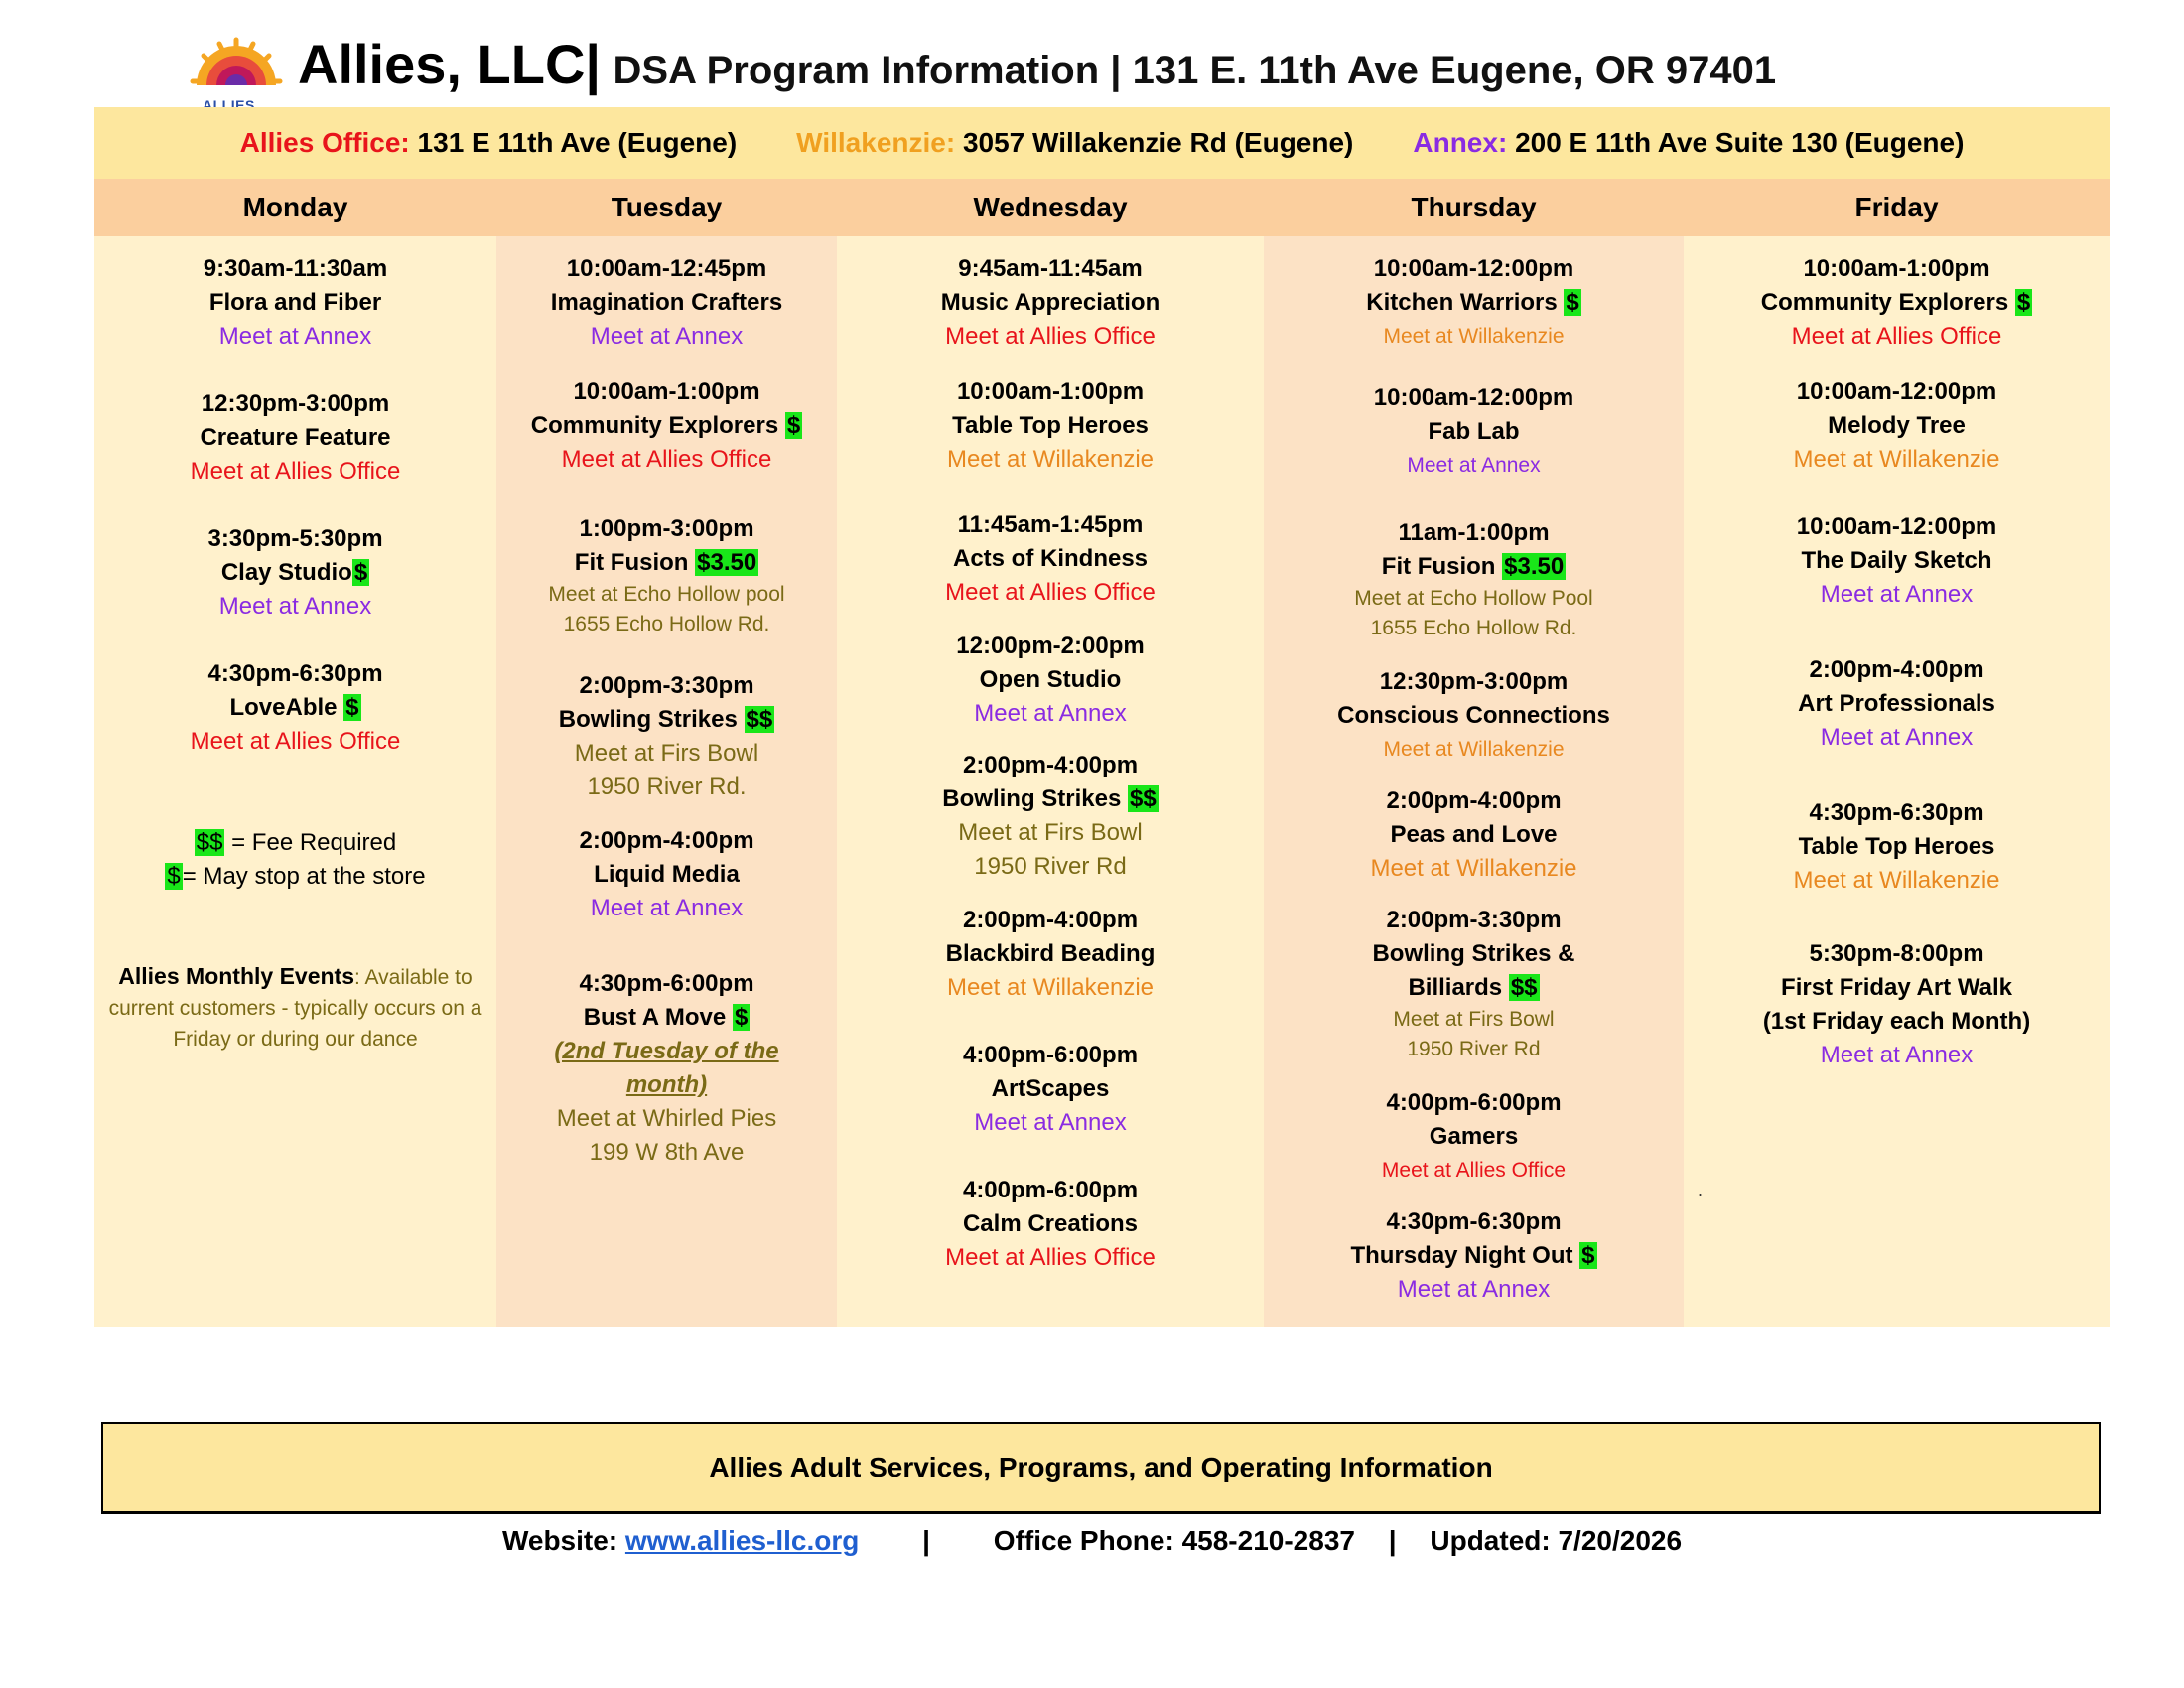 This screenshot has height=1688, width=2184. What do you see at coordinates (1896, 953) in the screenshot?
I see `event-time: 5:30pm-8:00pm` at bounding box center [1896, 953].